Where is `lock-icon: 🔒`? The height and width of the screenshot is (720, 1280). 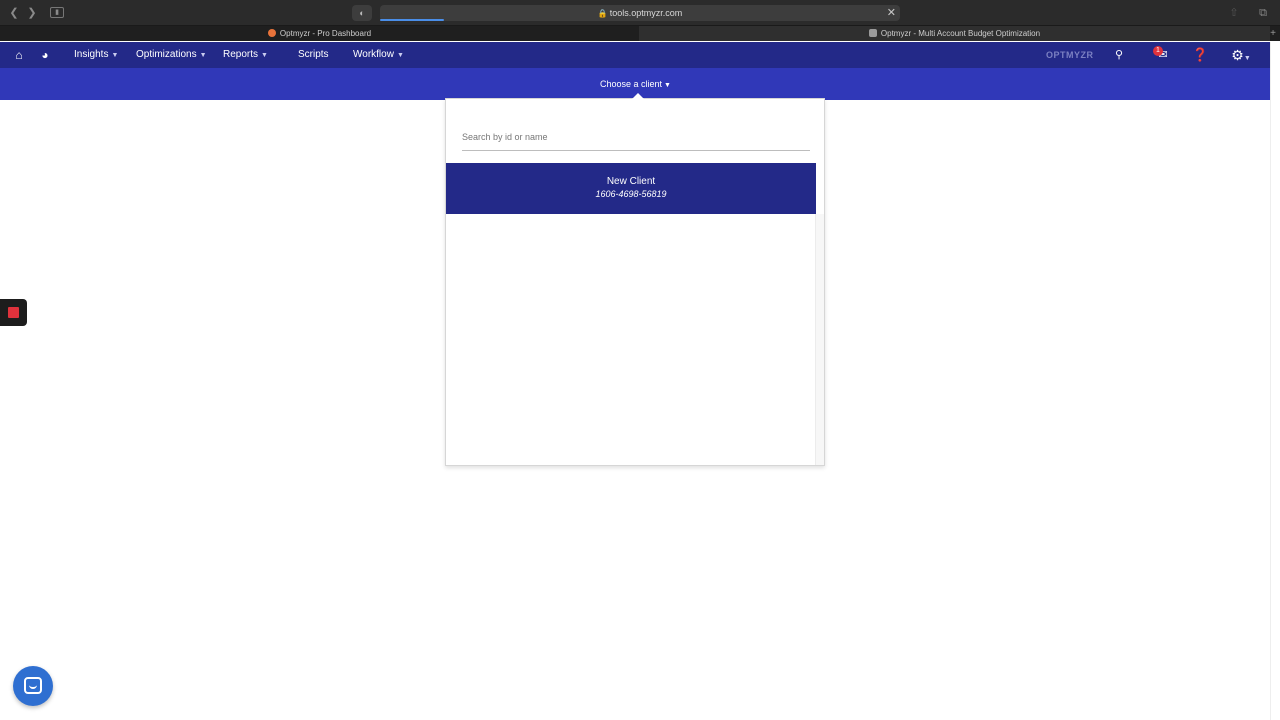 lock-icon: 🔒 is located at coordinates (602, 13).